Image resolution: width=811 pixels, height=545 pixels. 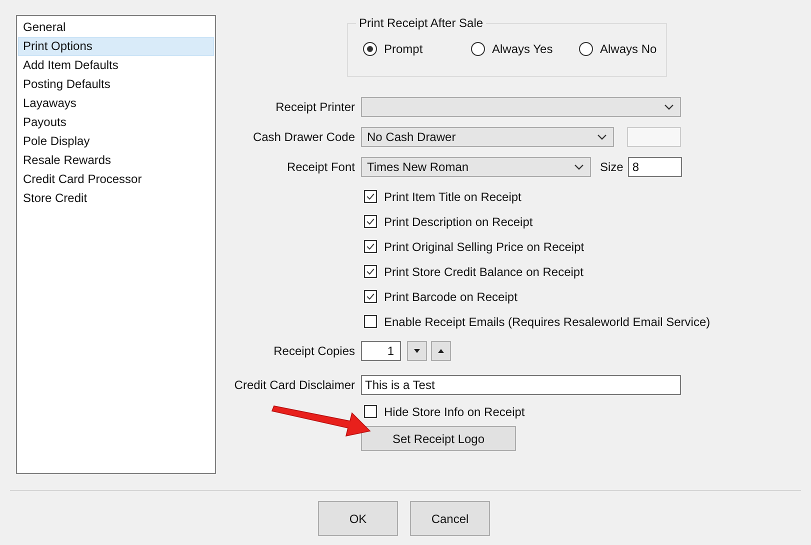 I want to click on radio-option: Always No, so click(x=618, y=49).